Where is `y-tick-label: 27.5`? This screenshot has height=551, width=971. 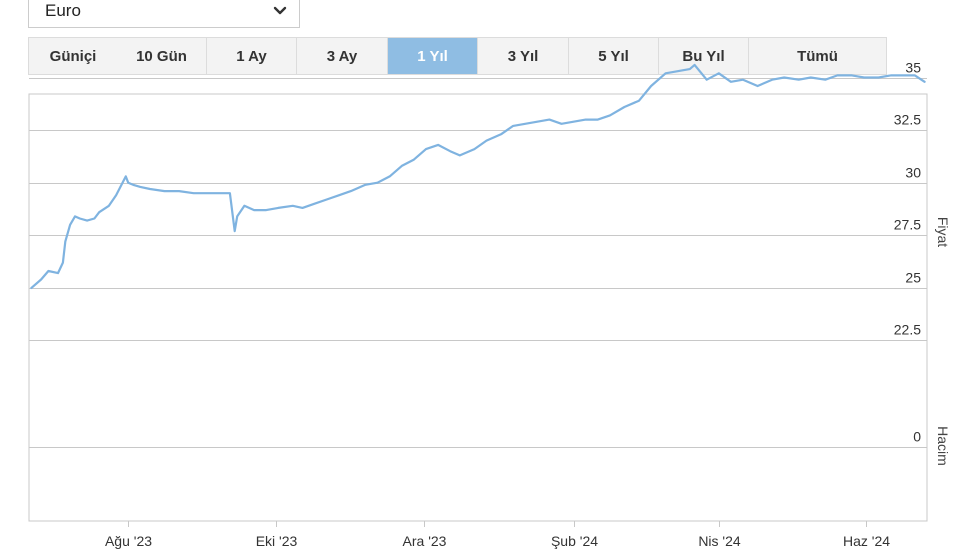
y-tick-label: 27.5 is located at coordinates (907, 225).